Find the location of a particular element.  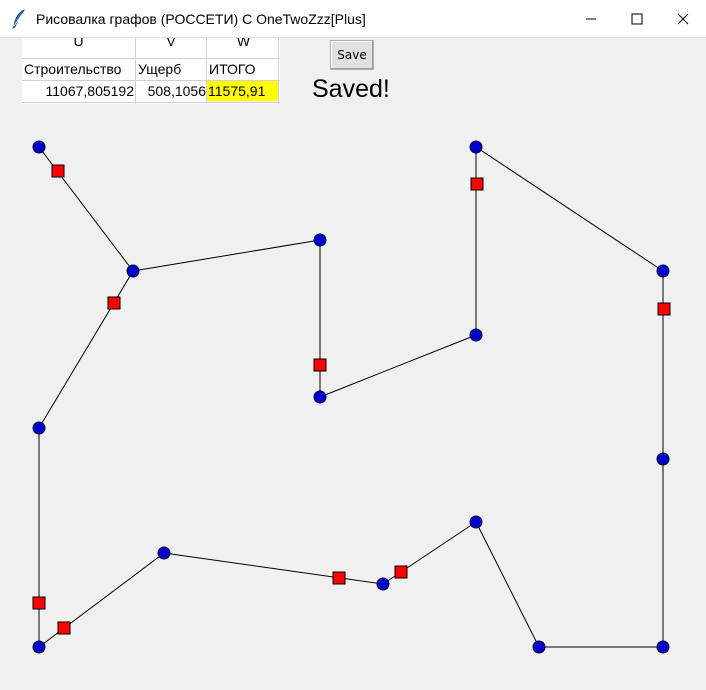

value-damage: 508,1056 is located at coordinates (176, 91).